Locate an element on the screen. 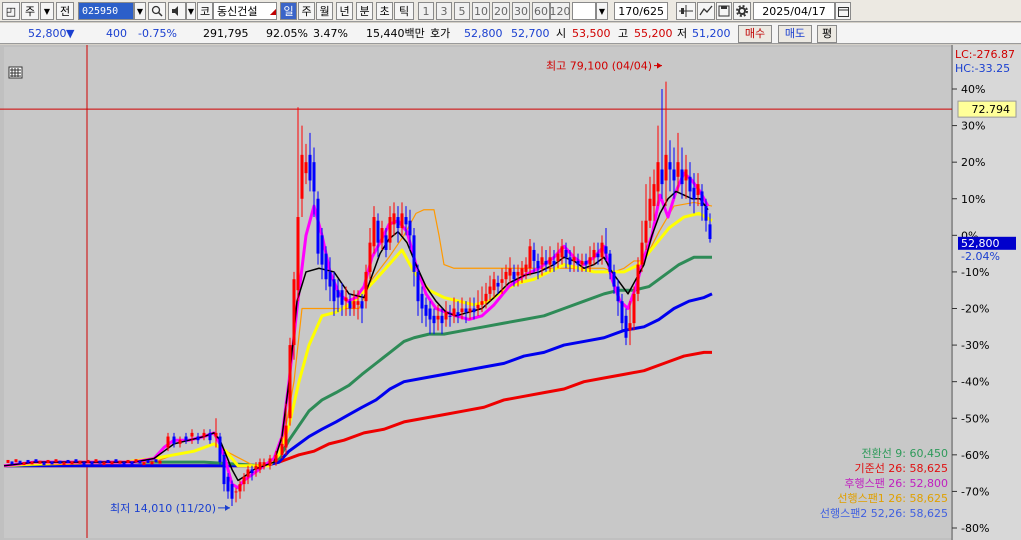 This screenshot has width=1021, height=540. interval-3: 3 is located at coordinates (444, 11).